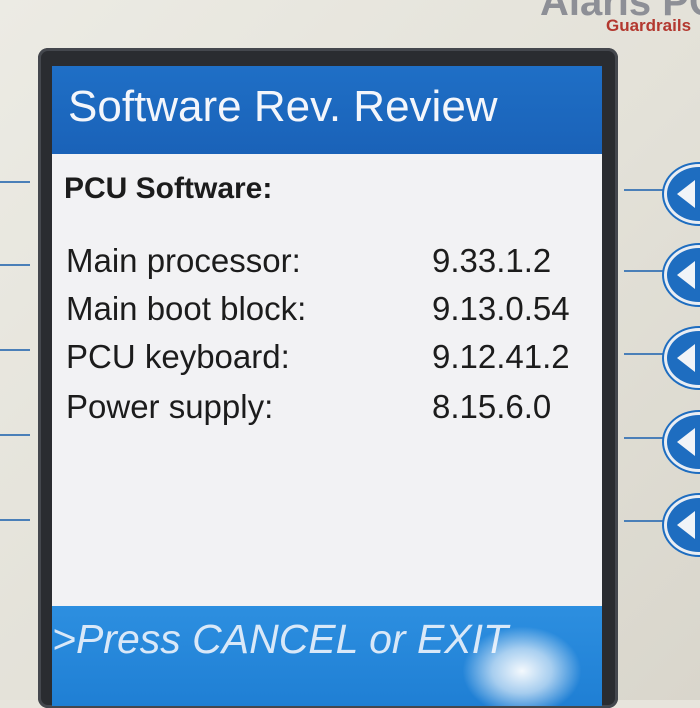 Image resolution: width=700 pixels, height=708 pixels. I want to click on screen-title: Software Rev. Review, so click(283, 106).